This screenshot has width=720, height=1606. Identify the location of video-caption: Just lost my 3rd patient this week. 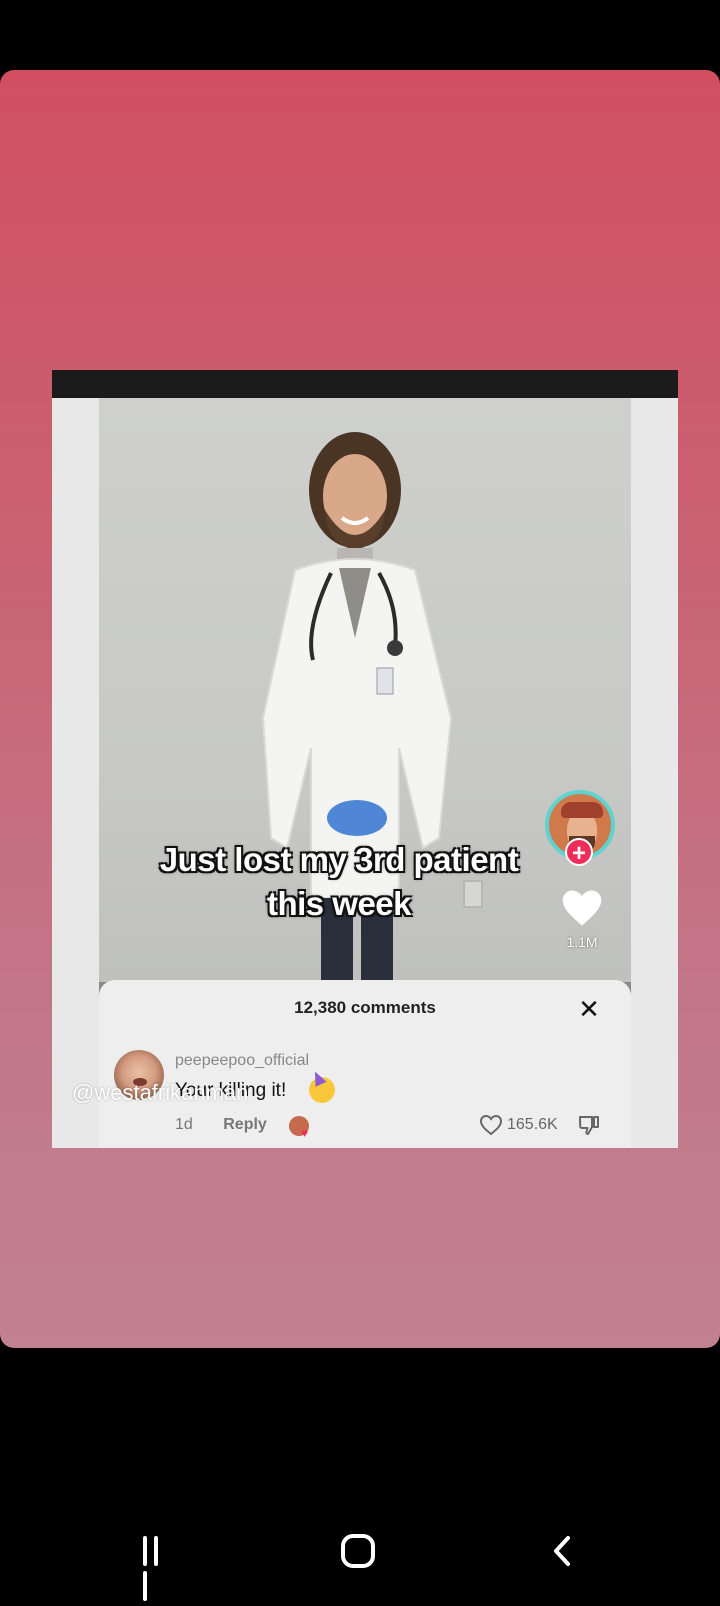
(339, 881).